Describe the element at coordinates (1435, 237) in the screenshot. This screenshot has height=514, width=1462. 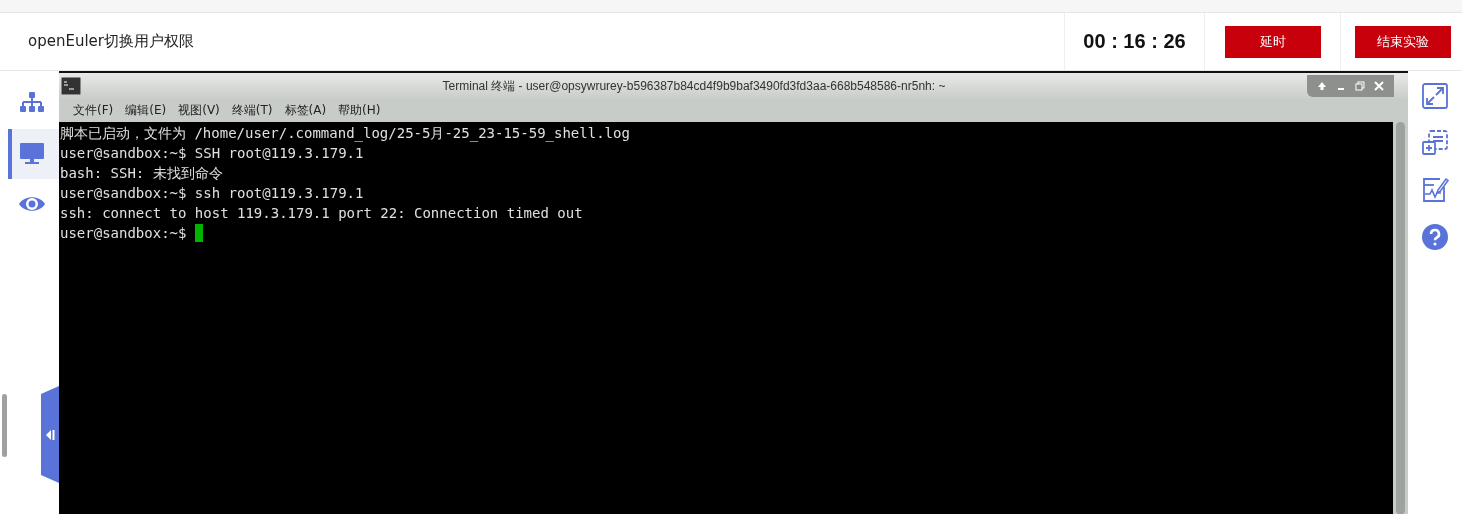
I see `help-icon` at that location.